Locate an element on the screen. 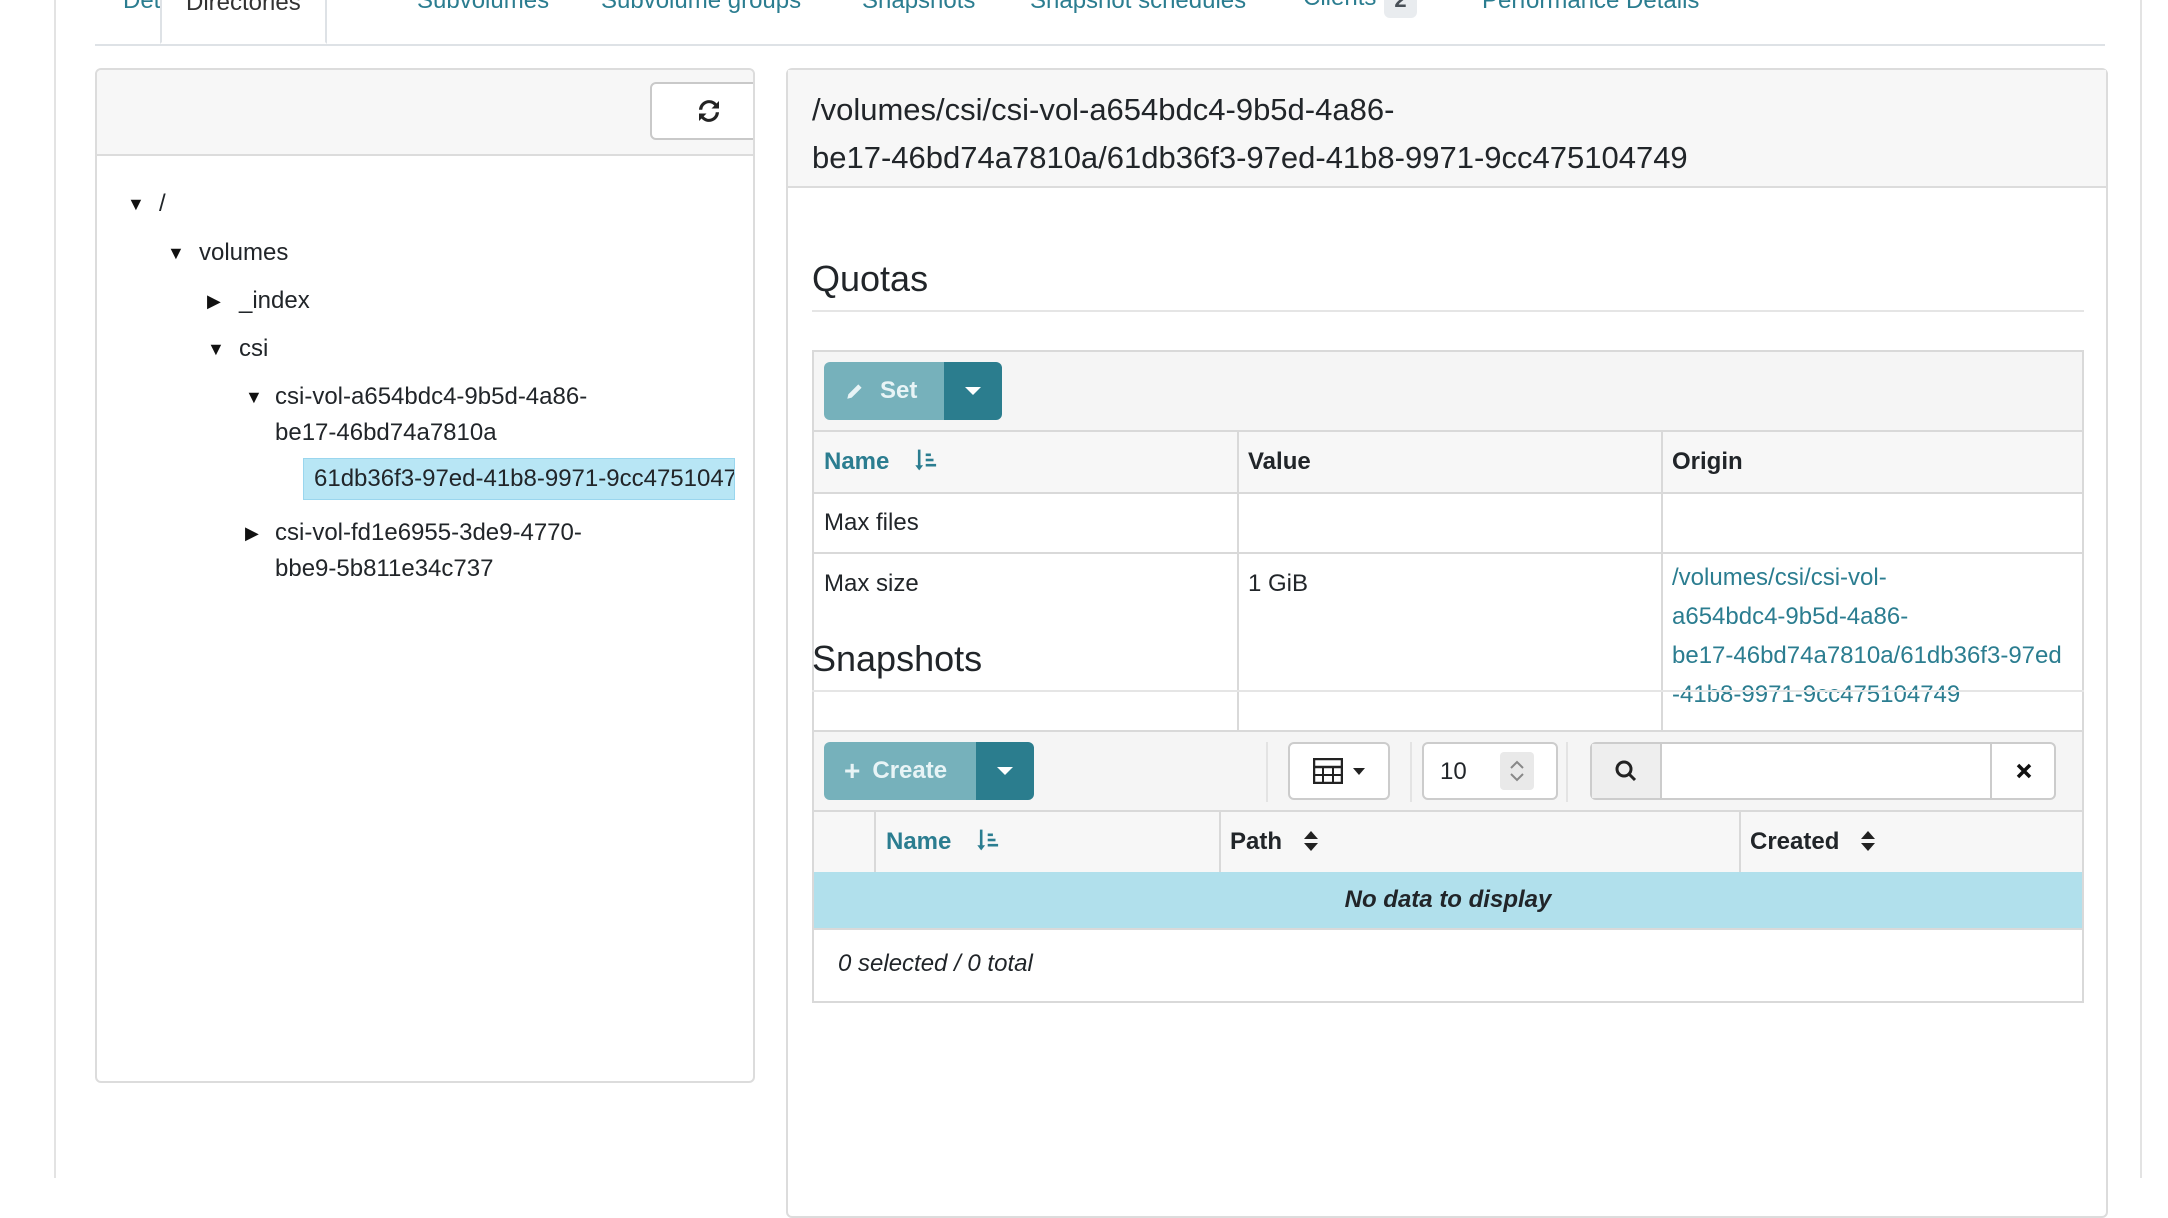  search-input is located at coordinates (1827, 771).